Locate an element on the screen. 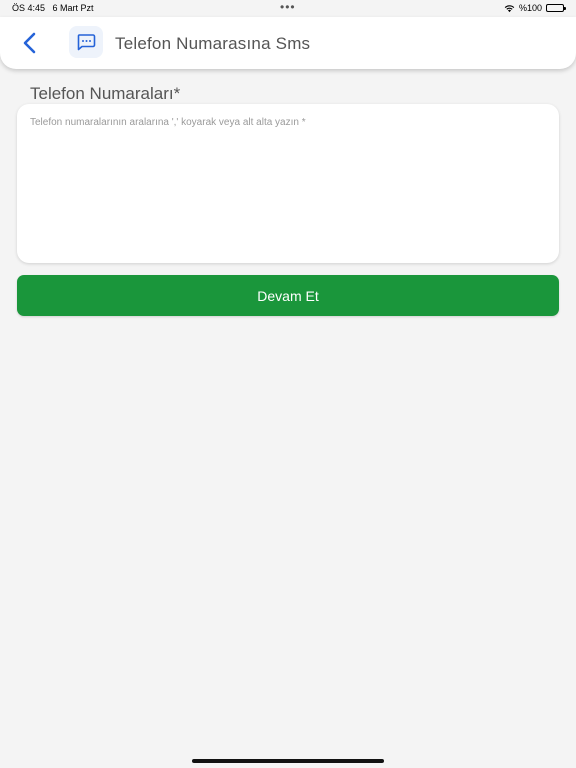 The width and height of the screenshot is (576, 768). message-icon-container is located at coordinates (86, 42).